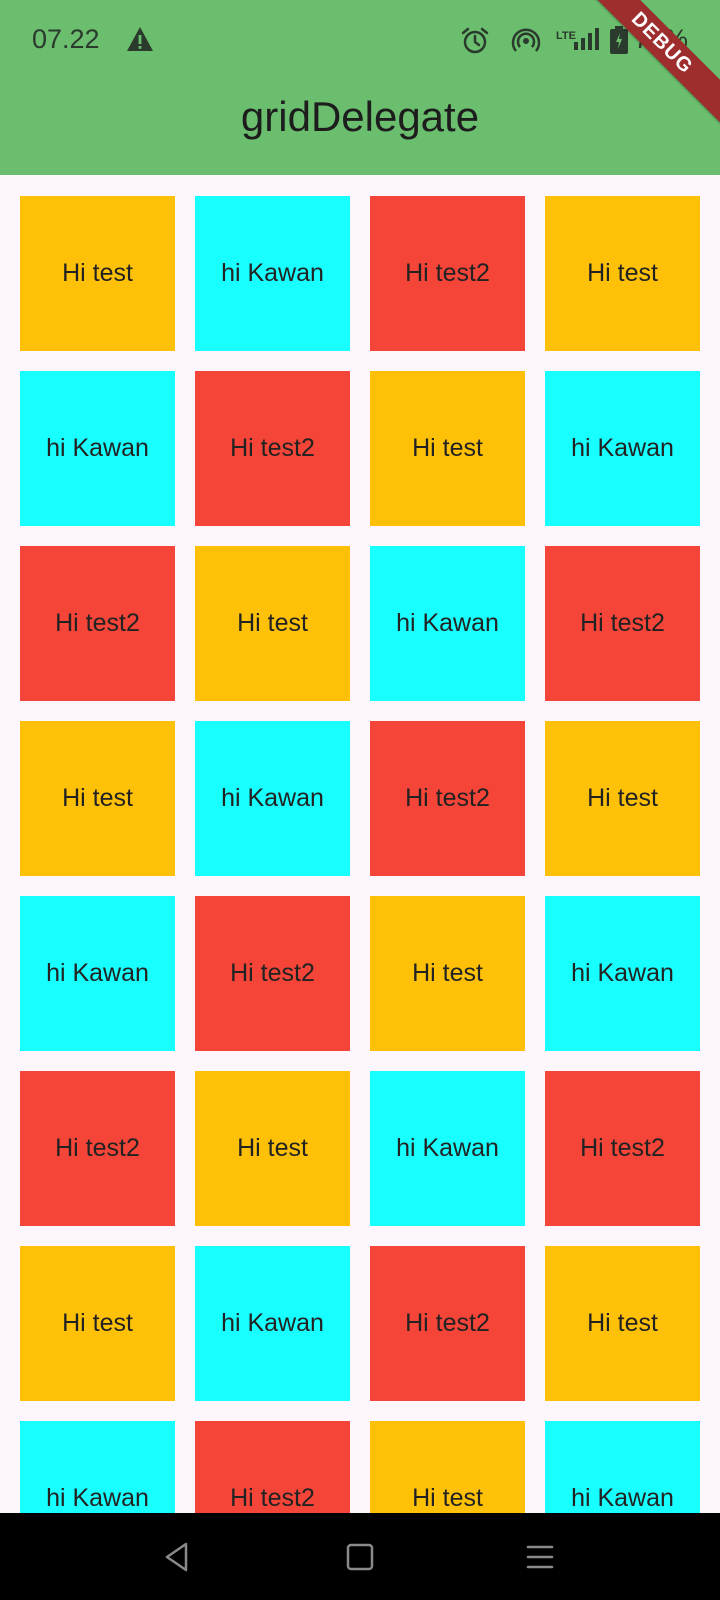  I want to click on home-icon, so click(360, 1557).